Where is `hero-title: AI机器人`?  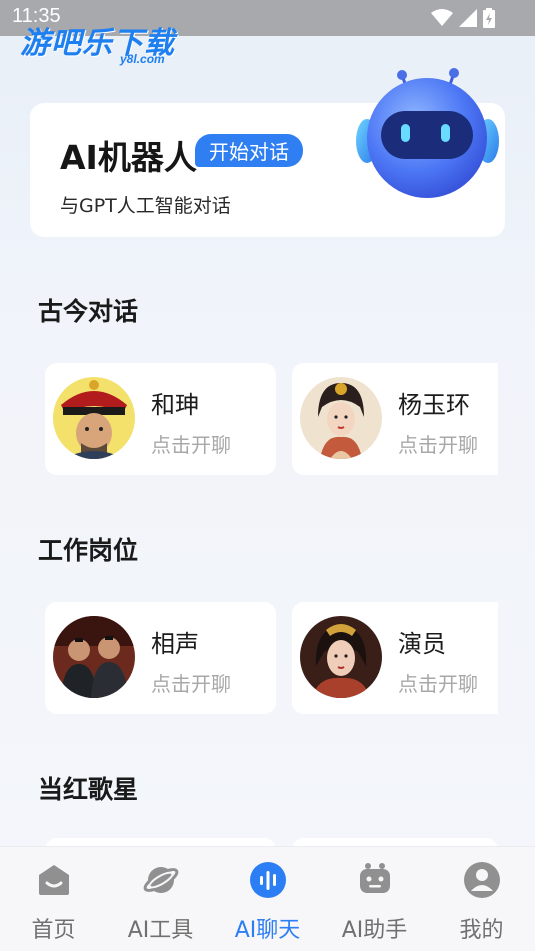
hero-title: AI机器人 is located at coordinates (128, 157).